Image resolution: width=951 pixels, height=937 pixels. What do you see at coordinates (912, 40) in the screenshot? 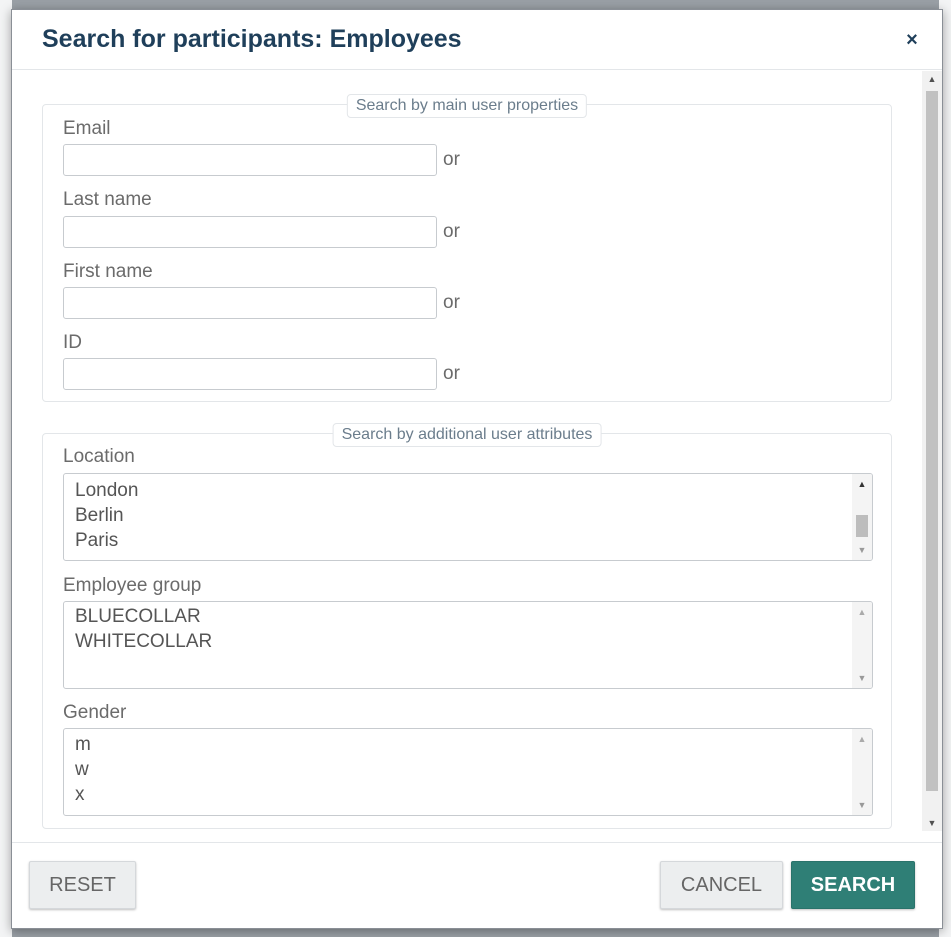
I see `close-icon: ×` at bounding box center [912, 40].